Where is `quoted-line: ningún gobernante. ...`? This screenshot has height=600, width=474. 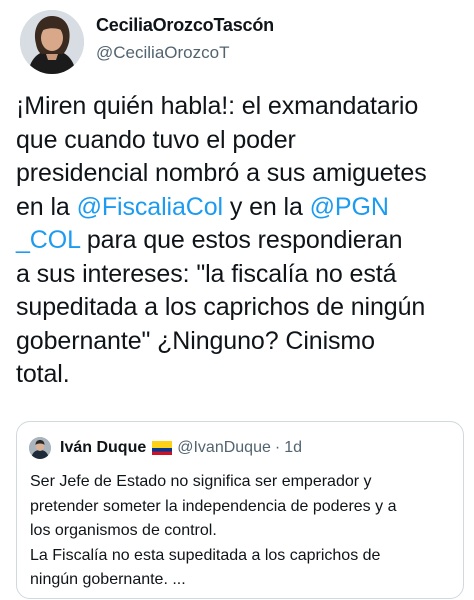
quoted-line: ningún gobernante. ... is located at coordinates (108, 579).